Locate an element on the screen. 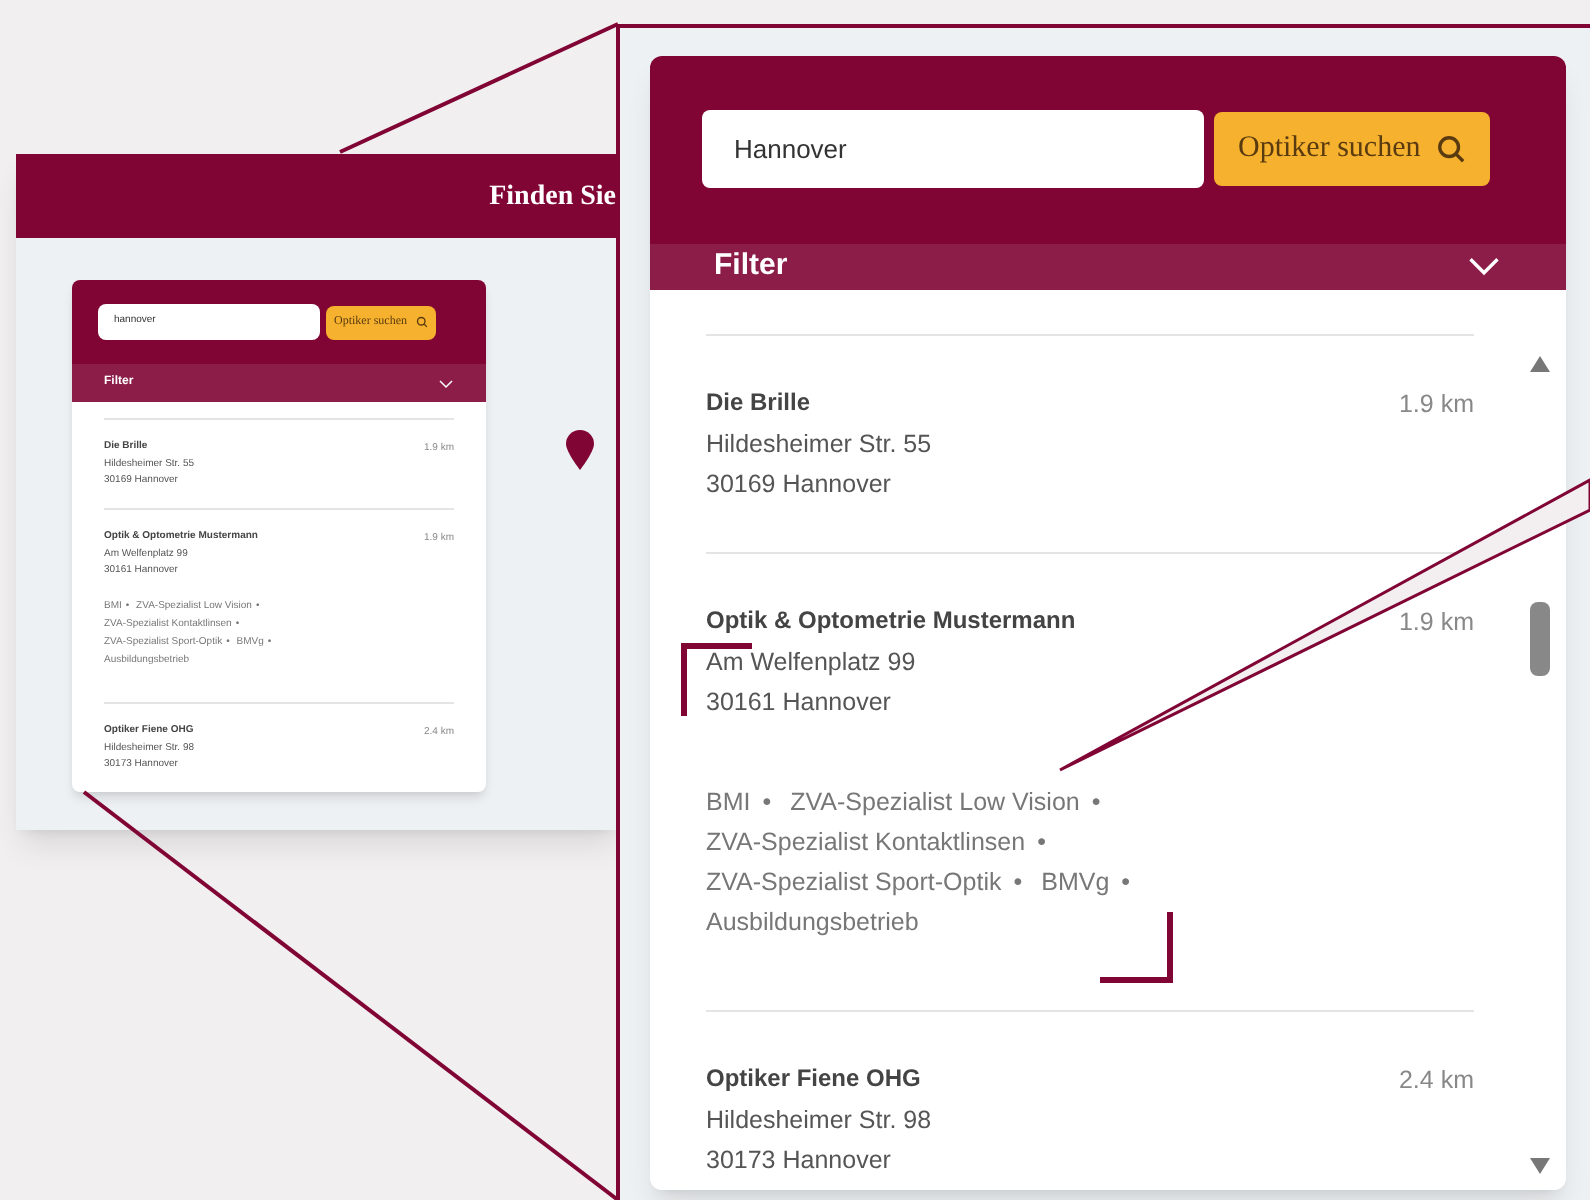  service-tag: BMVg is located at coordinates (1075, 881).